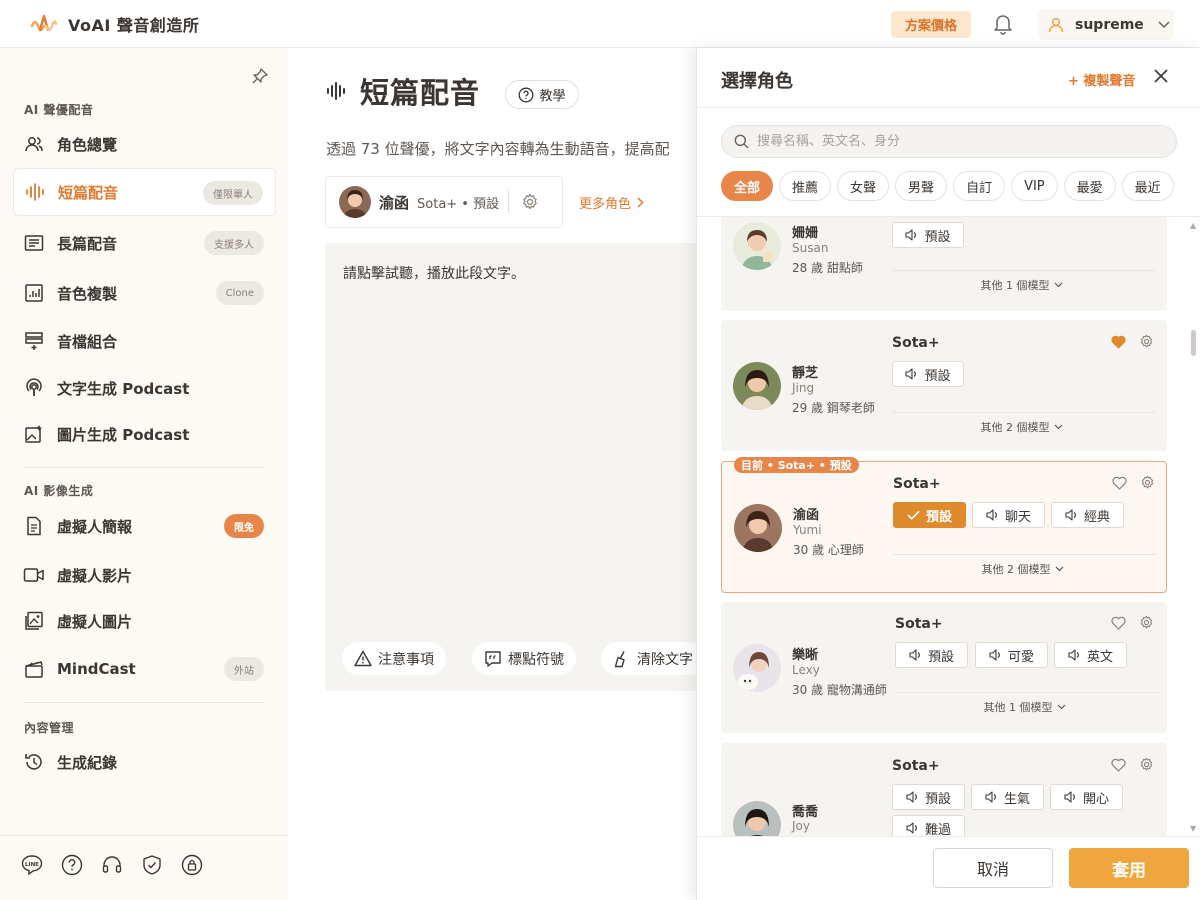 The image size is (1200, 900). What do you see at coordinates (72, 865) in the screenshot?
I see `help-icon` at bounding box center [72, 865].